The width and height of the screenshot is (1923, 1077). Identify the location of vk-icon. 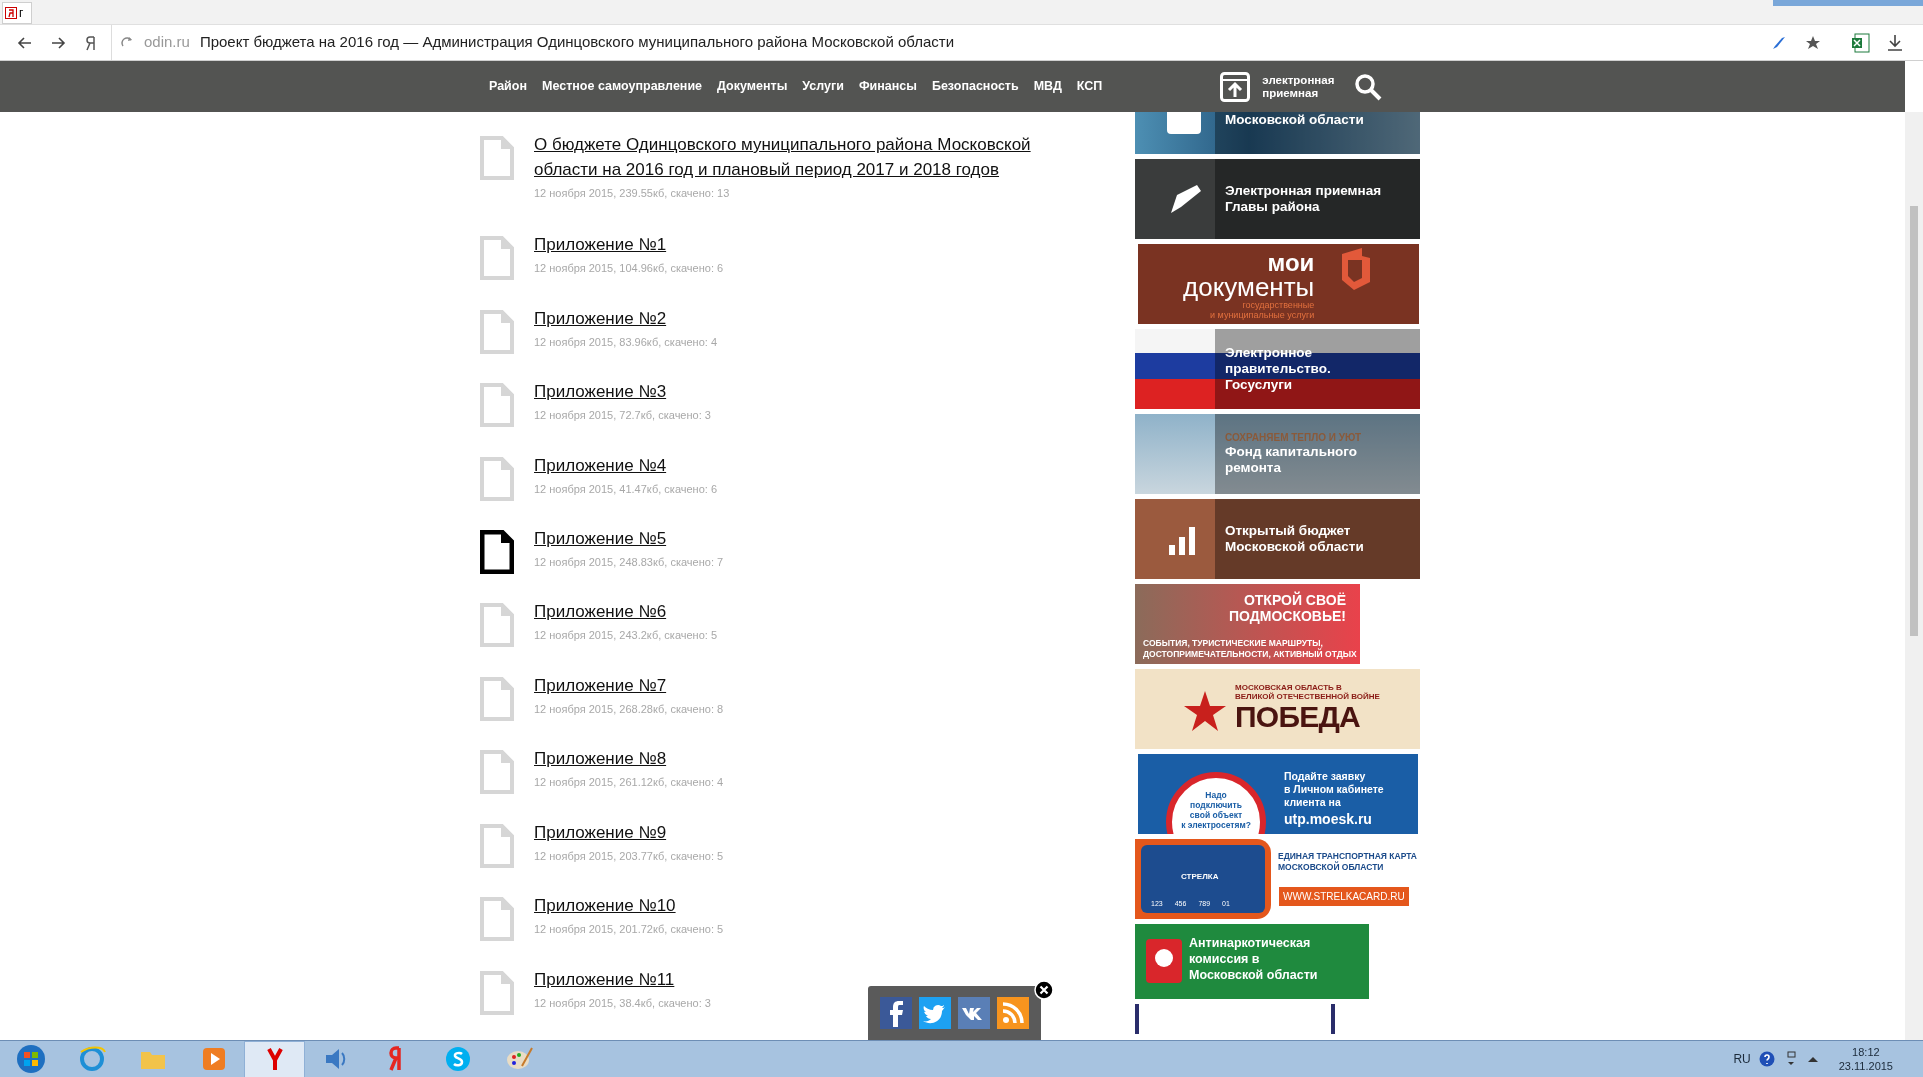
(974, 1013).